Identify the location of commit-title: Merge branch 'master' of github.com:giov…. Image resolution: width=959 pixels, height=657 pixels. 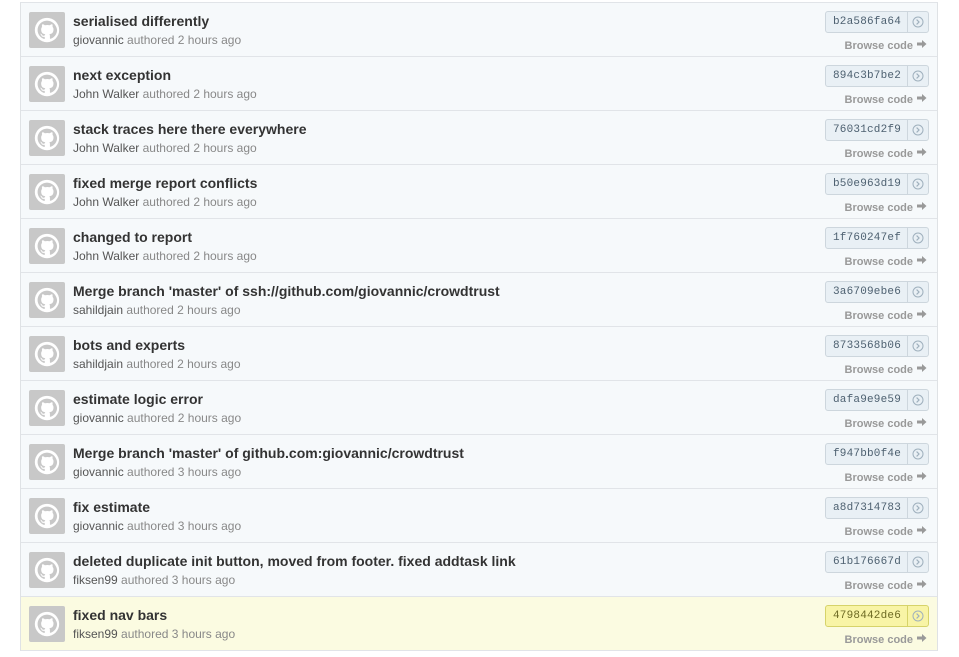
(268, 453).